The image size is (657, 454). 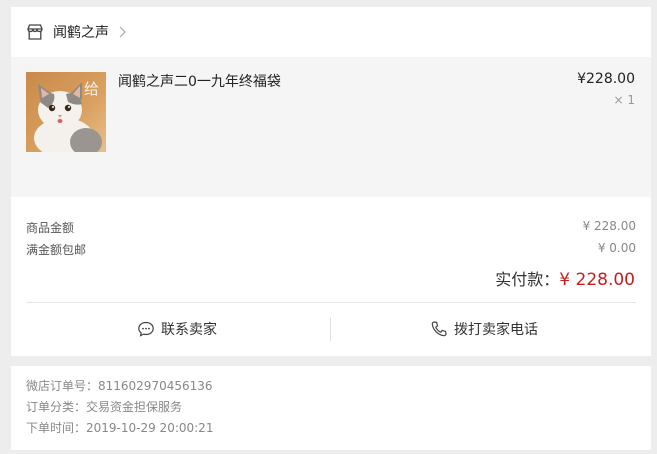 I want to click on shop-name: 闻鹤之声, so click(x=81, y=33).